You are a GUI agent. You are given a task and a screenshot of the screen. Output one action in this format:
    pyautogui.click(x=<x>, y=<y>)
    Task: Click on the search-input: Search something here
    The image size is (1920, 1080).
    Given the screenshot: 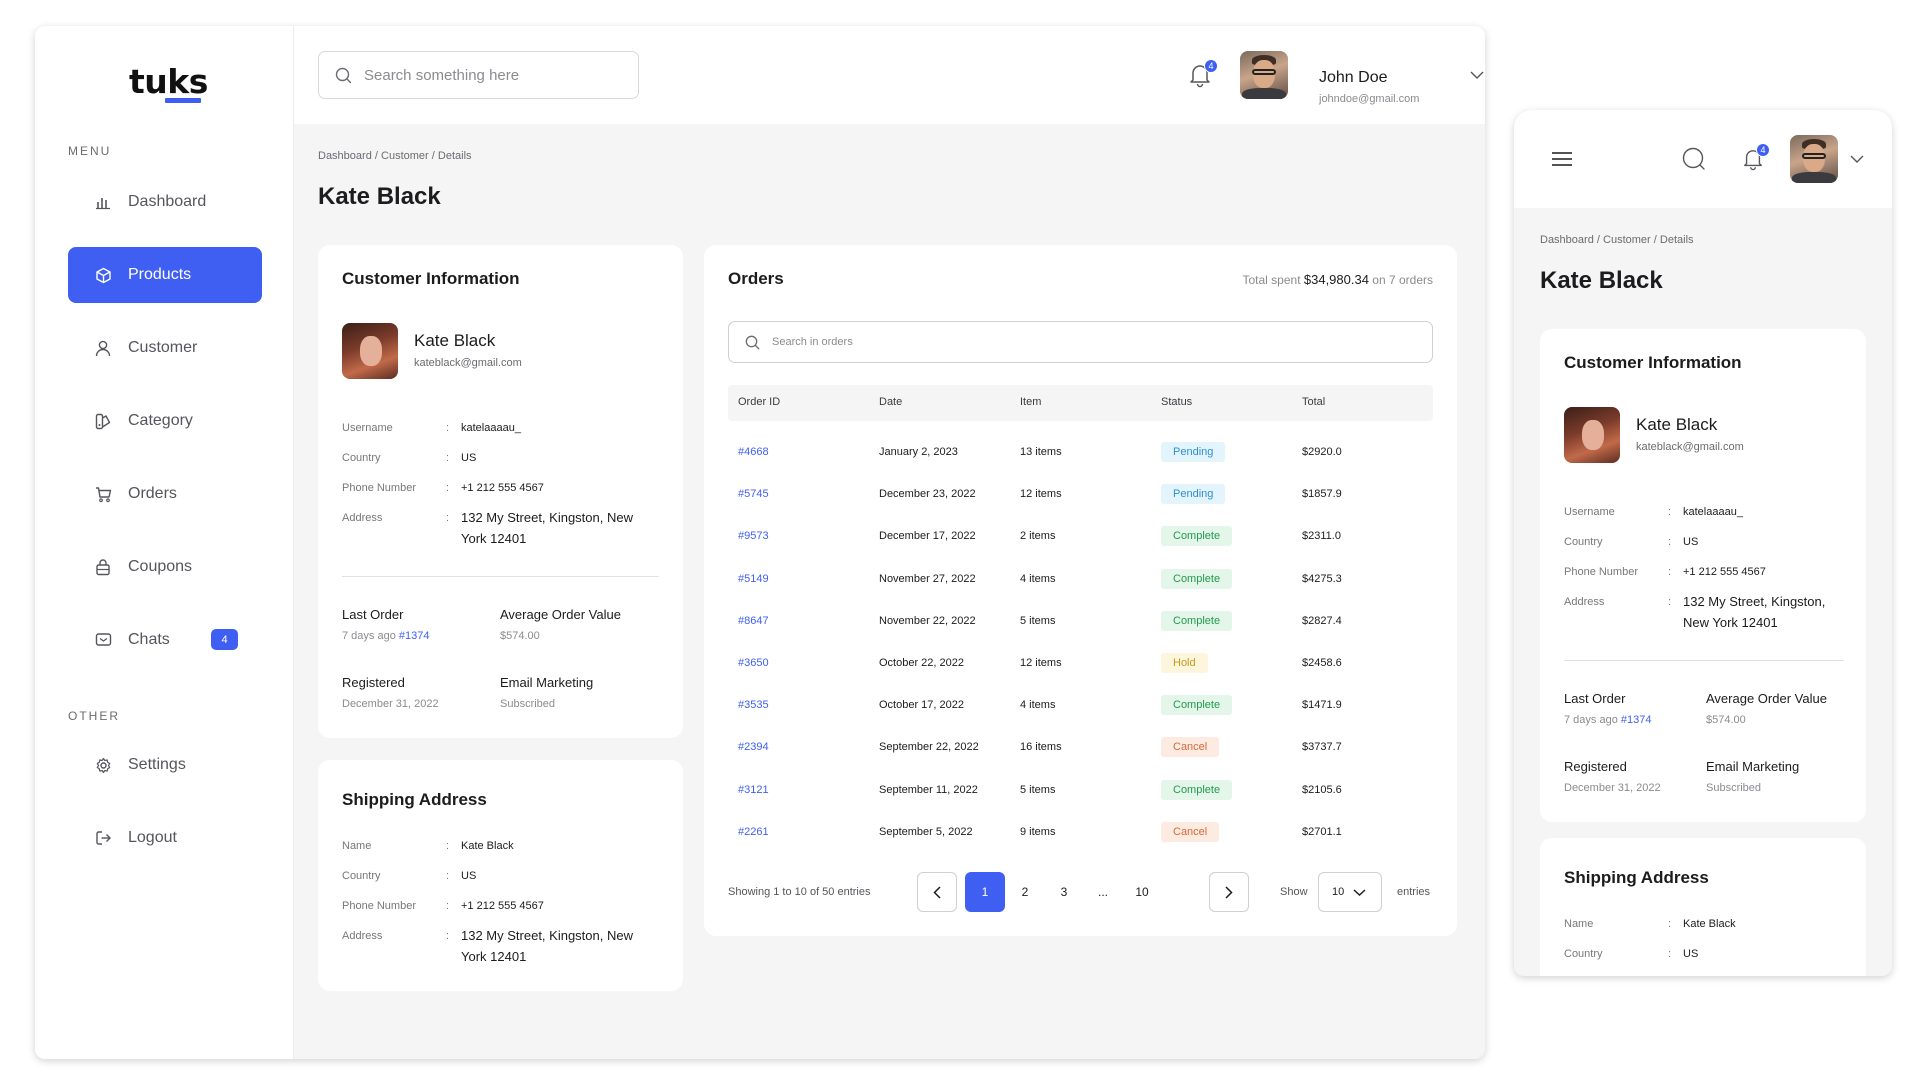 What is the action you would take?
    pyautogui.click(x=478, y=75)
    